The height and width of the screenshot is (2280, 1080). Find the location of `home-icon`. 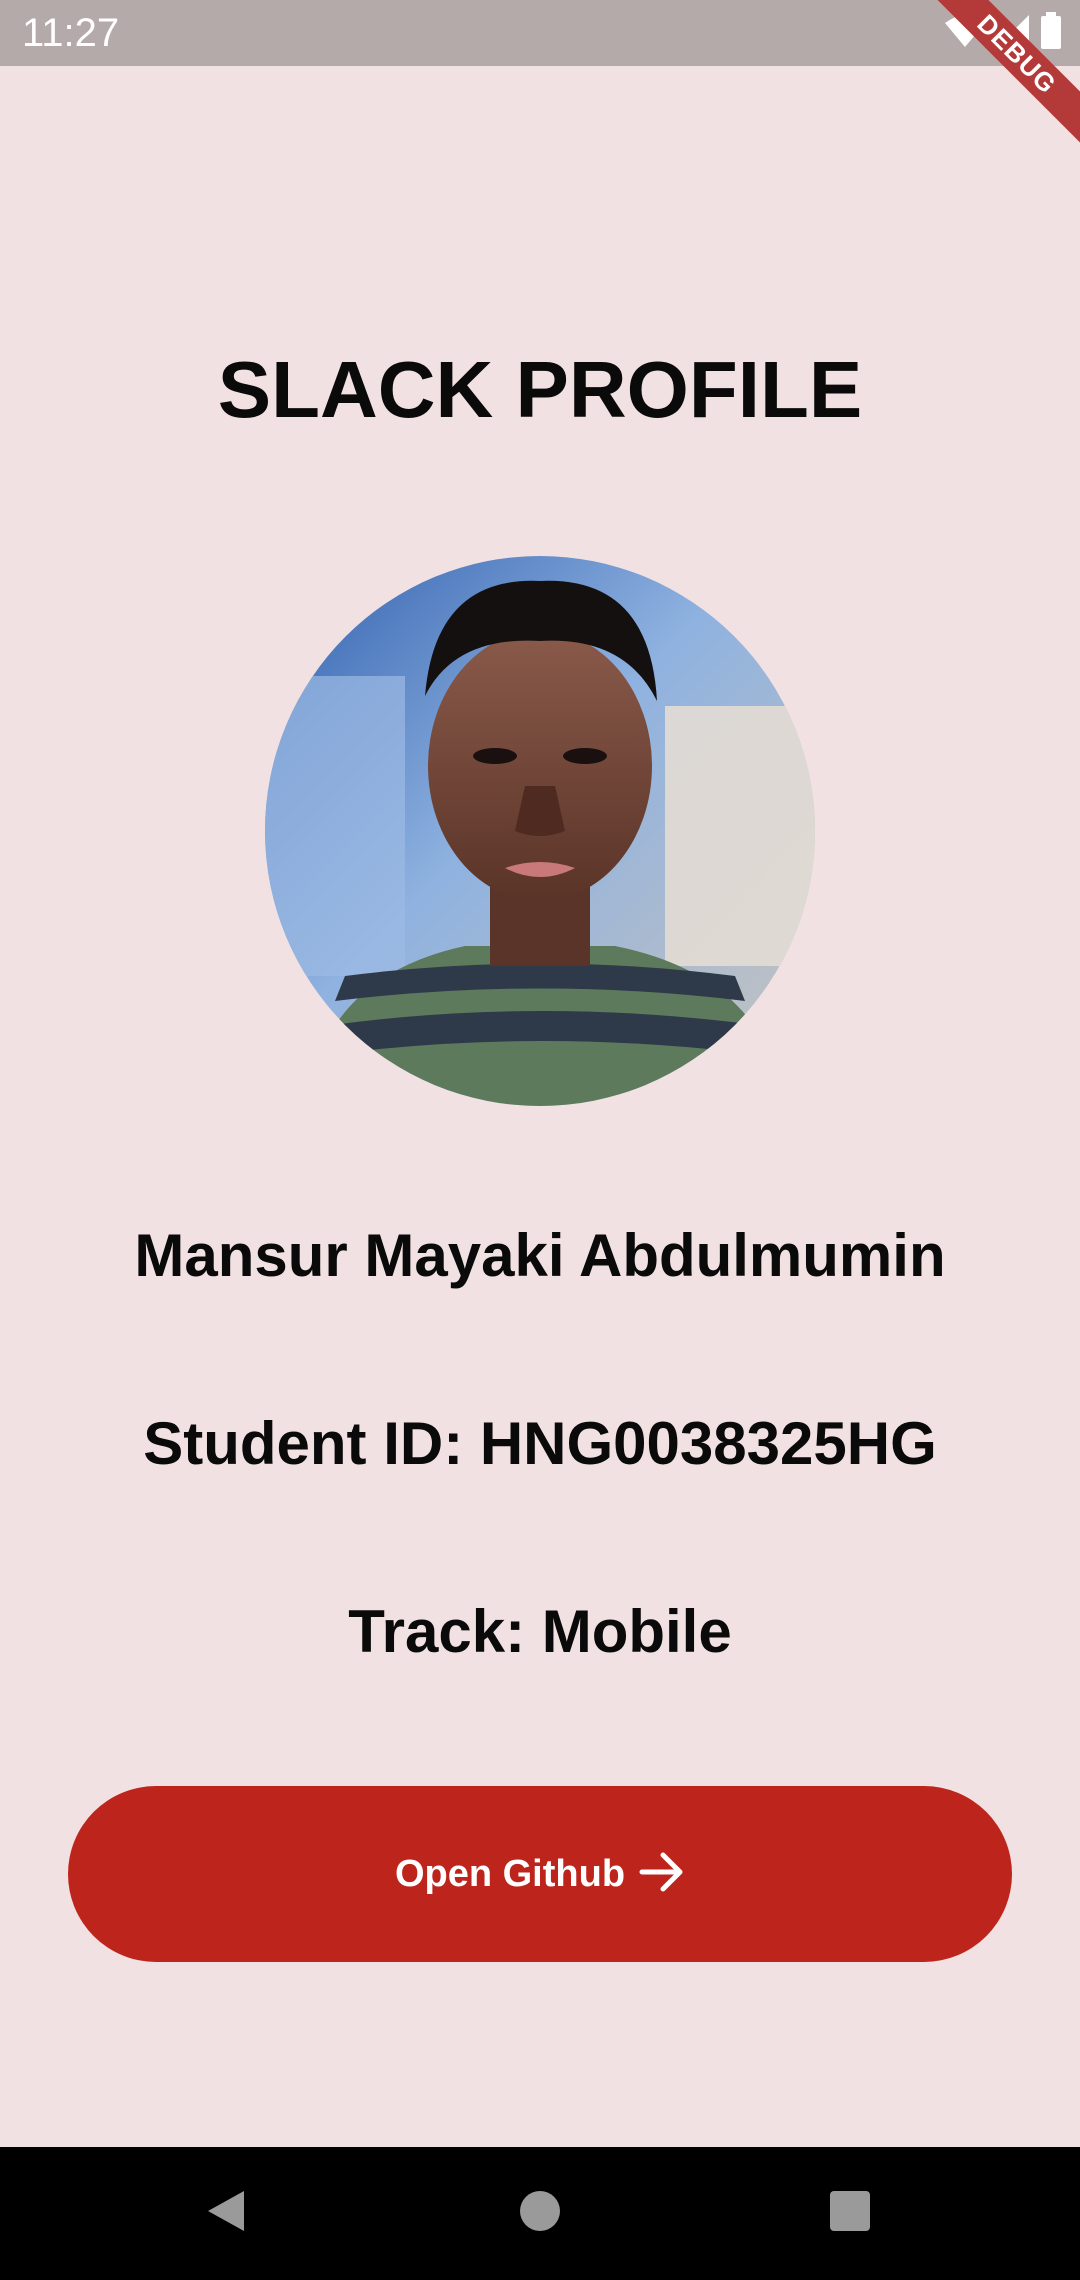

home-icon is located at coordinates (540, 2213).